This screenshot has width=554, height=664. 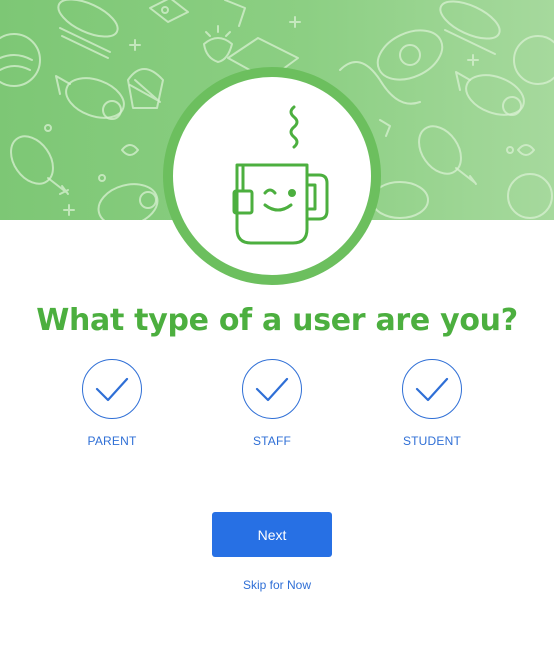 I want to click on option-student: STUDENT, so click(x=432, y=403).